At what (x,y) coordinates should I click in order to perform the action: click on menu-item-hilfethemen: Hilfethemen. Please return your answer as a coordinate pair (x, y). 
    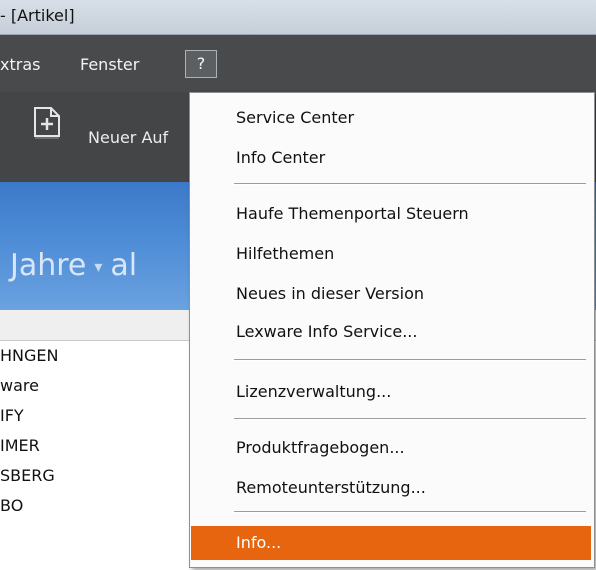
    Looking at the image, I should click on (392, 254).